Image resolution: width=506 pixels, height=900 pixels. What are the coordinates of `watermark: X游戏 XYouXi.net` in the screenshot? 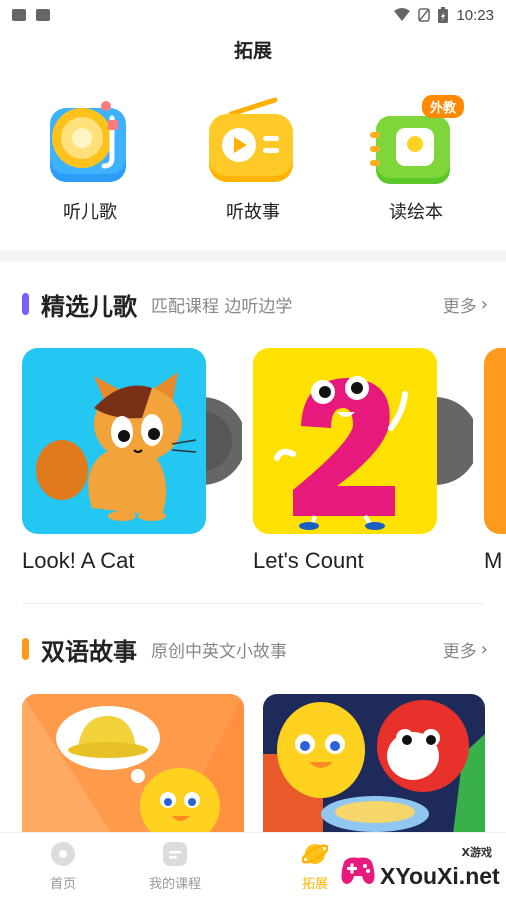 It's located at (420, 867).